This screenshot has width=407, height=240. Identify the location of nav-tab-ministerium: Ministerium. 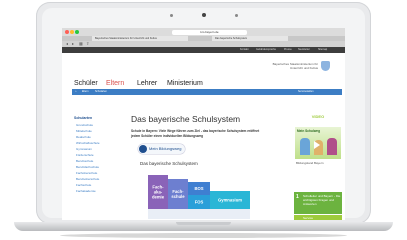
(185, 83).